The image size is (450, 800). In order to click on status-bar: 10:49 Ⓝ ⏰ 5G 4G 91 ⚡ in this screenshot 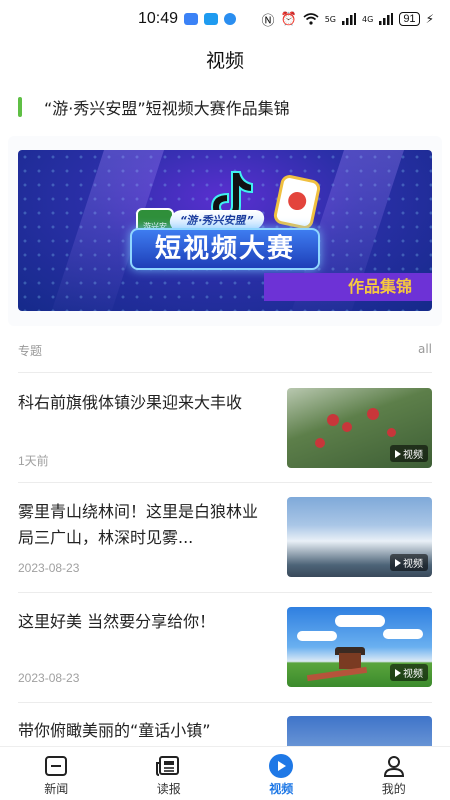, I will do `click(225, 19)`.